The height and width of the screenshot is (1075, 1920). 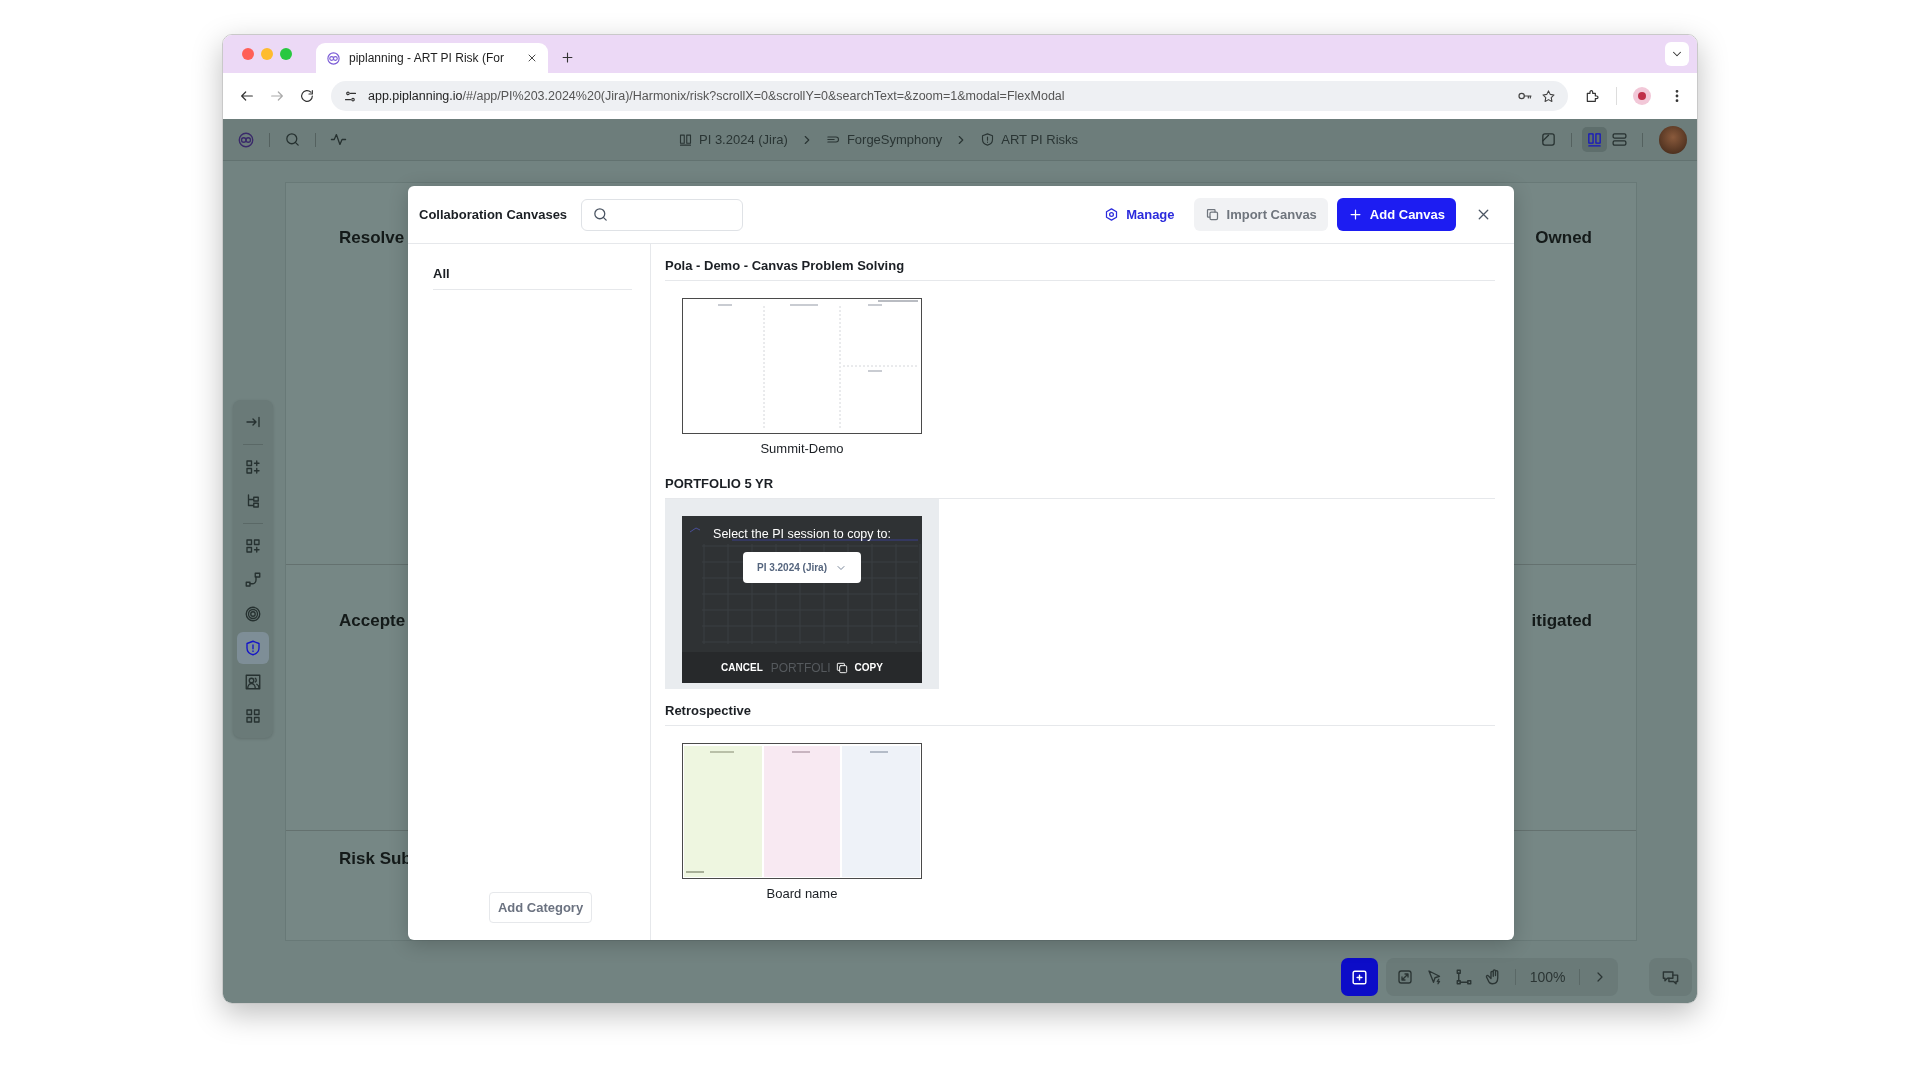 I want to click on add-note-button, so click(x=1359, y=977).